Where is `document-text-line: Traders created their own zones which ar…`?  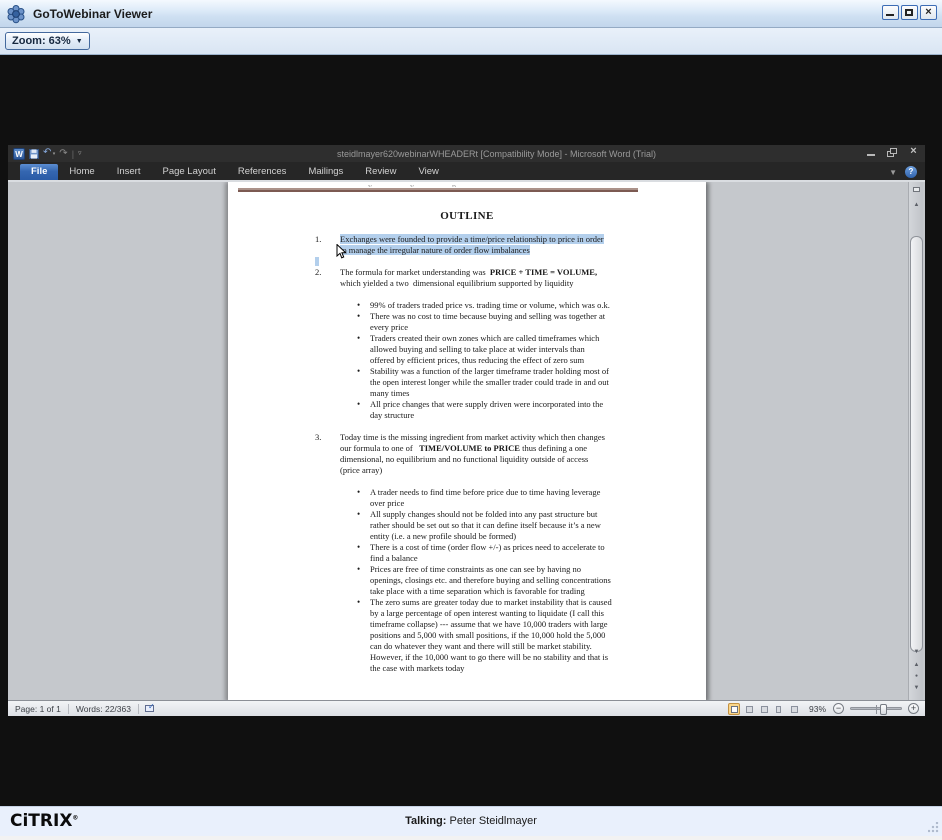
document-text-line: Traders created their own zones which ar… is located at coordinates (485, 338).